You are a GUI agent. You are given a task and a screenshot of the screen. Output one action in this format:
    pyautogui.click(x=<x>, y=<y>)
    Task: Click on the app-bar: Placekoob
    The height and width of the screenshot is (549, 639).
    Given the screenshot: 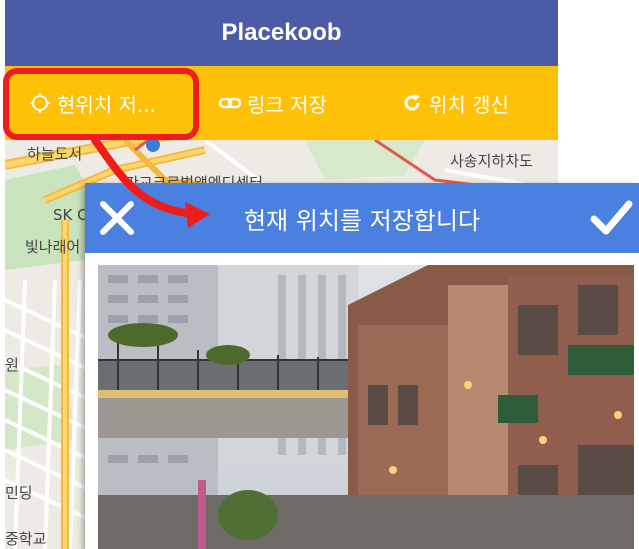 What is the action you would take?
    pyautogui.click(x=281, y=33)
    